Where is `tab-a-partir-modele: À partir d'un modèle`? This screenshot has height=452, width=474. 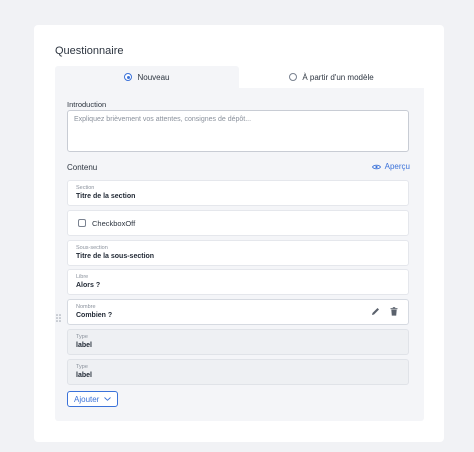 tab-a-partir-modele: À partir d'un modèle is located at coordinates (331, 77).